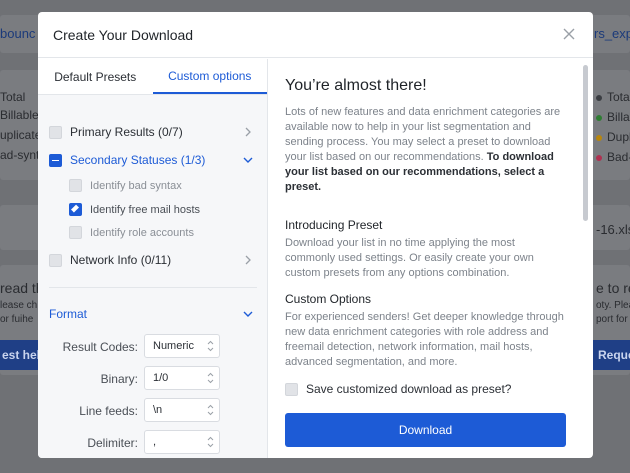 The width and height of the screenshot is (630, 473). Describe the element at coordinates (569, 34) in the screenshot. I see `close-icon` at that location.